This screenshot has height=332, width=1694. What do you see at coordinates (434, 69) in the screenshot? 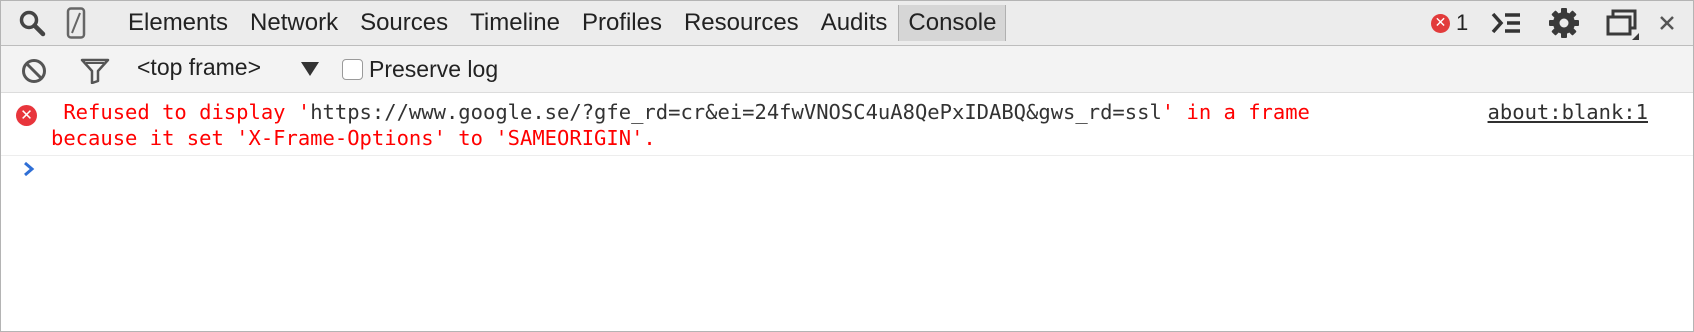
I see `preserve-log-label: Preserve log` at bounding box center [434, 69].